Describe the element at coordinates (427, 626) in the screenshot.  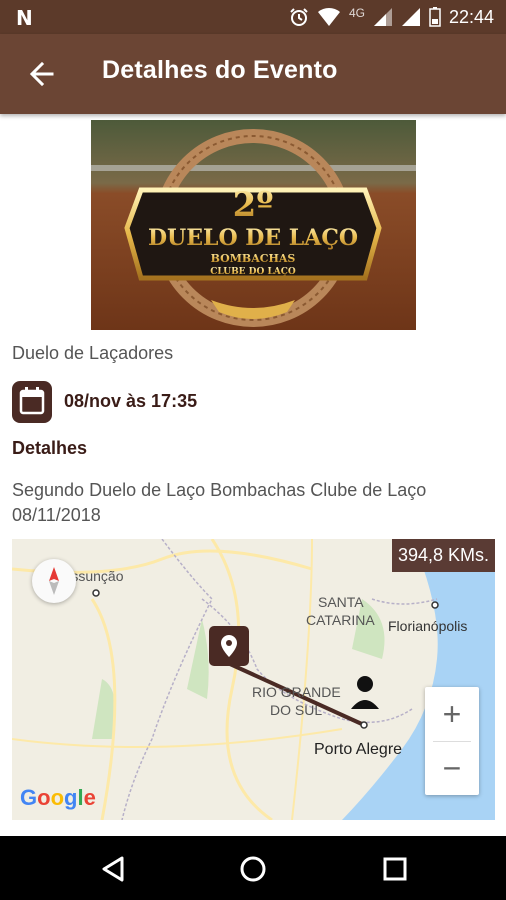
I see `map-label-florianopolis: Florianópolis` at that location.